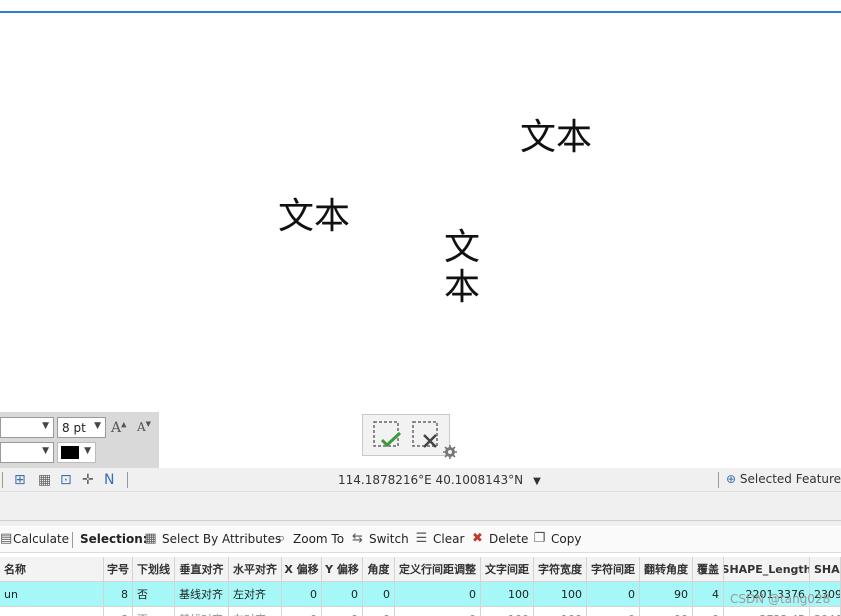 The width and height of the screenshot is (841, 616). I want to click on table-cell: un, so click(52, 594).